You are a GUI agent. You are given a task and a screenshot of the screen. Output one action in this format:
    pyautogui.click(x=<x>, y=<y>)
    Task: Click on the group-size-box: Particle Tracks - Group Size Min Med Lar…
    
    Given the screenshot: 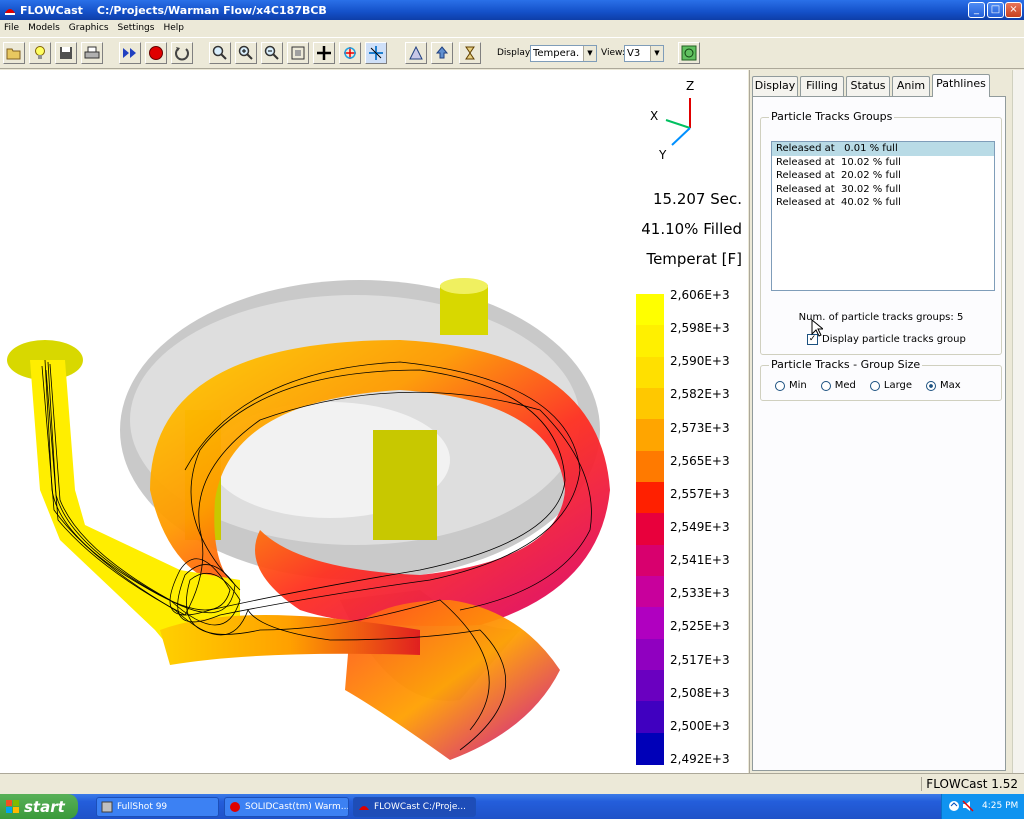 What is the action you would take?
    pyautogui.click(x=881, y=379)
    